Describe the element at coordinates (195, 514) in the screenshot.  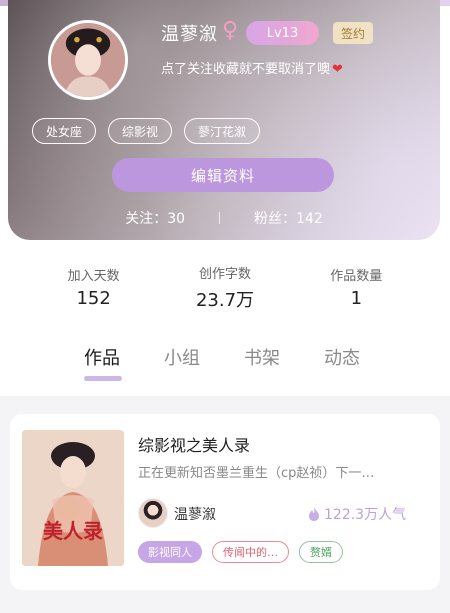
I see `author-name: 温蓼溆` at that location.